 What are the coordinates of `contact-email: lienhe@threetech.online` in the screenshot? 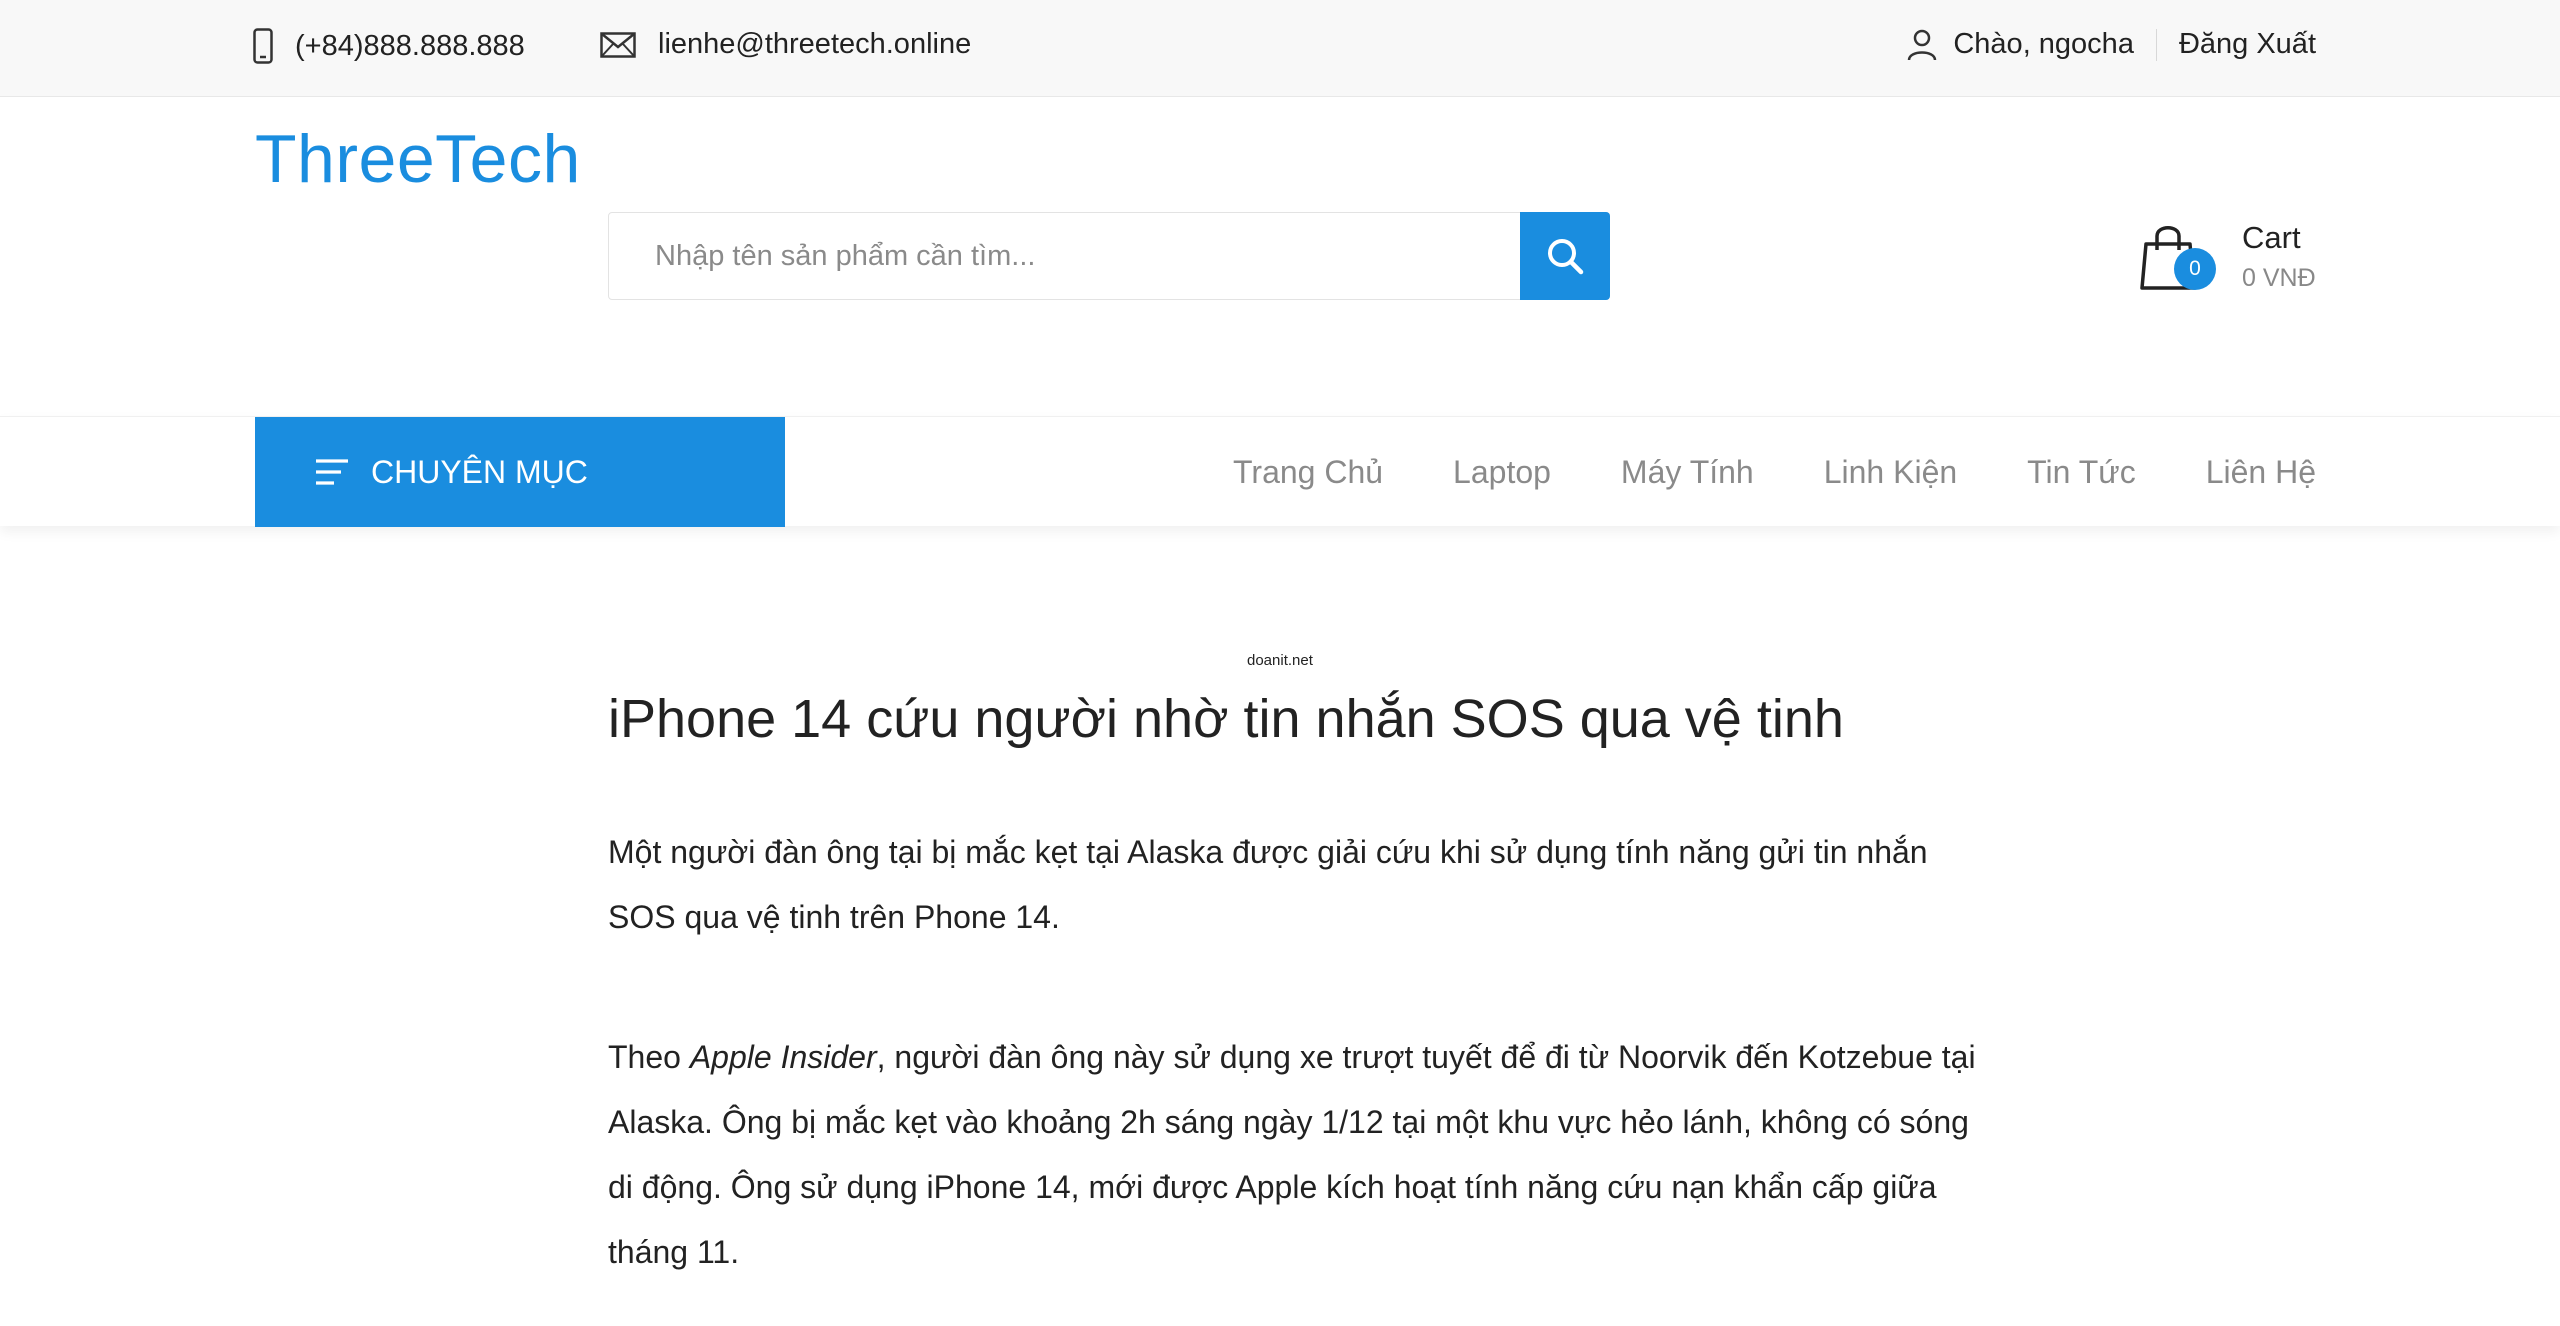 It's located at (785, 44).